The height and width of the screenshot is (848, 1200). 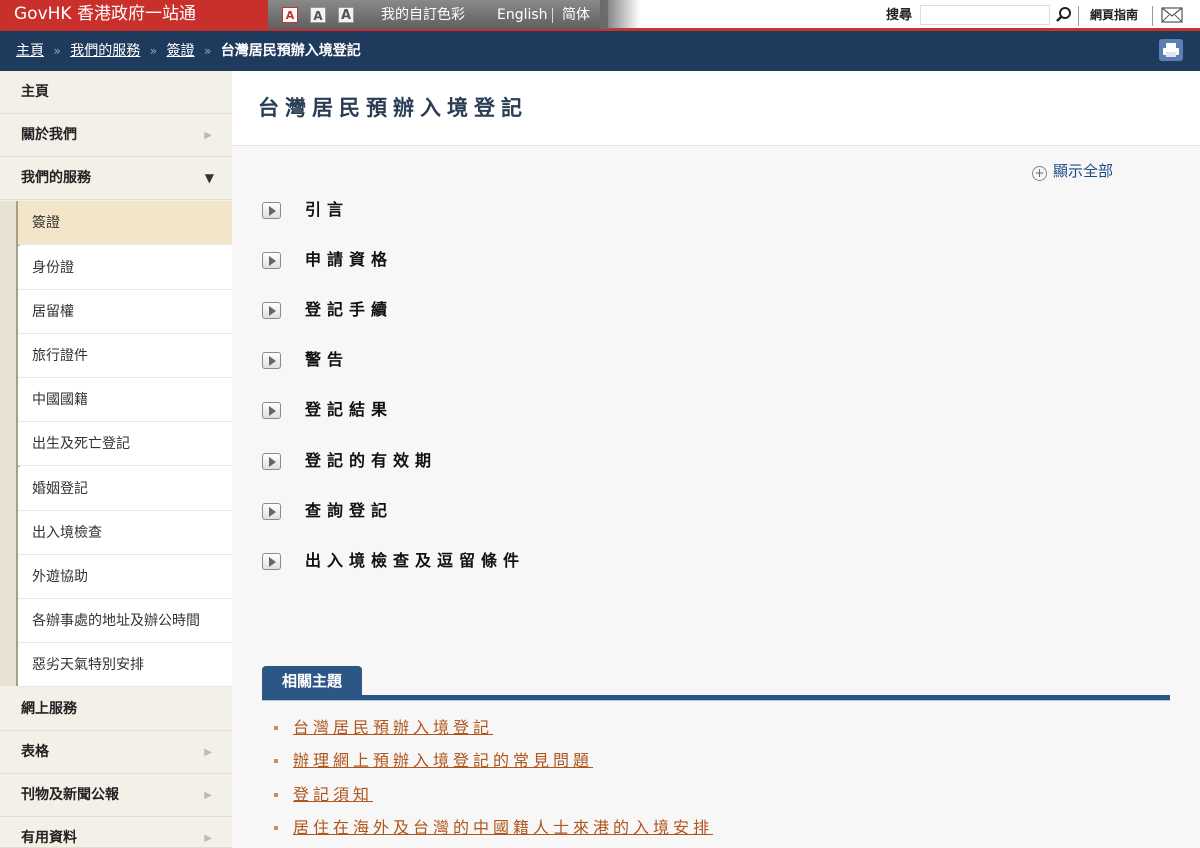 I want to click on sidebar-subitem-label: 出生及死亡登記, so click(x=81, y=444).